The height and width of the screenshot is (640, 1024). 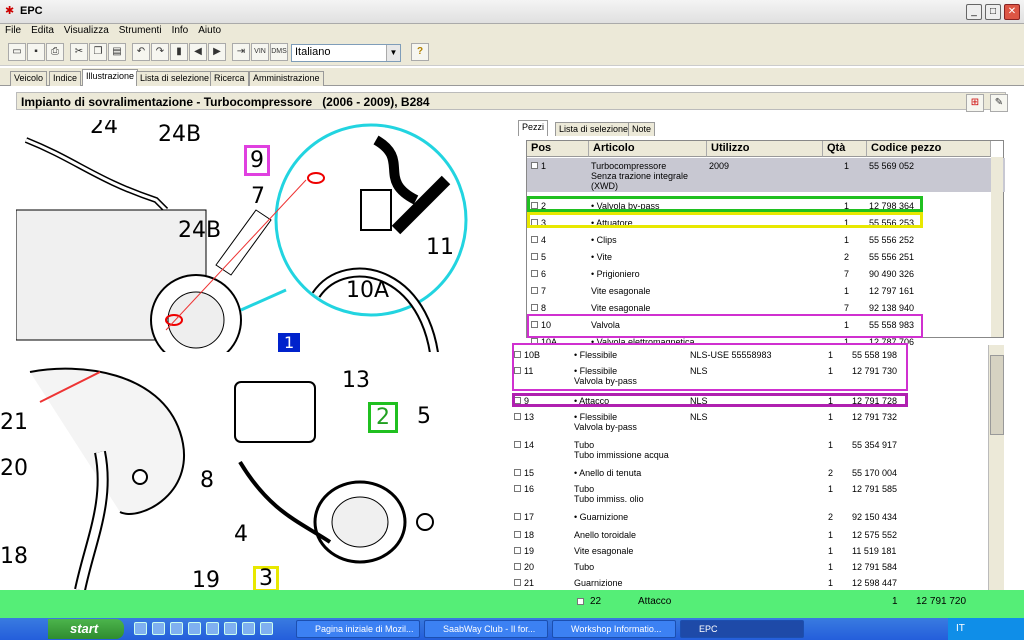 What do you see at coordinates (975, 103) in the screenshot?
I see `add-to-list-icon: ⊞` at bounding box center [975, 103].